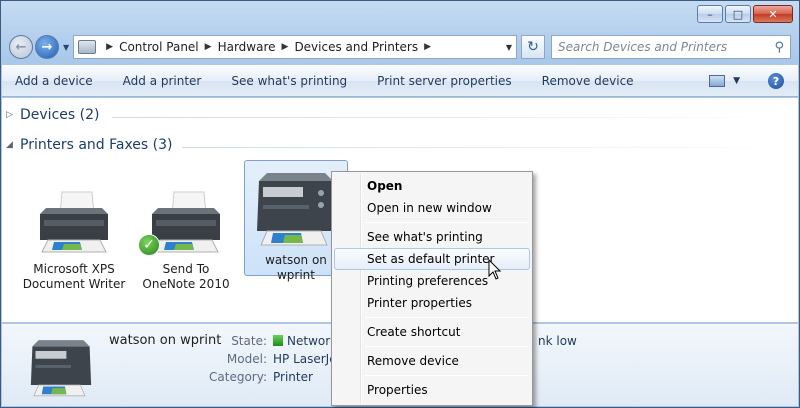 The image size is (800, 408). I want to click on back-arrow-icon: ←, so click(21, 47).